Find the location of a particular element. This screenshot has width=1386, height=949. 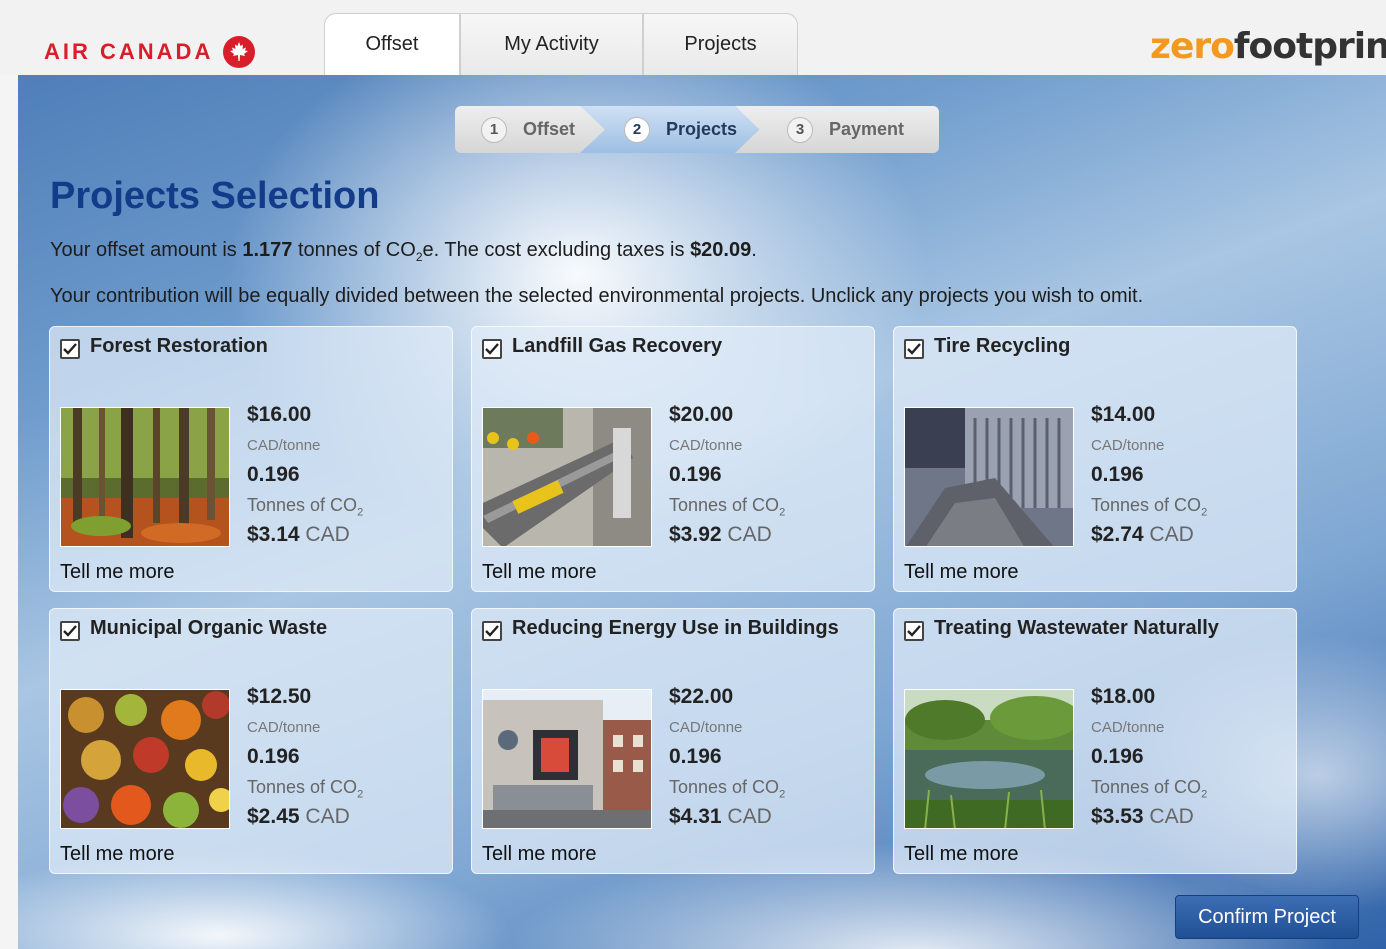

amount-value: $3.92 is located at coordinates (695, 534).